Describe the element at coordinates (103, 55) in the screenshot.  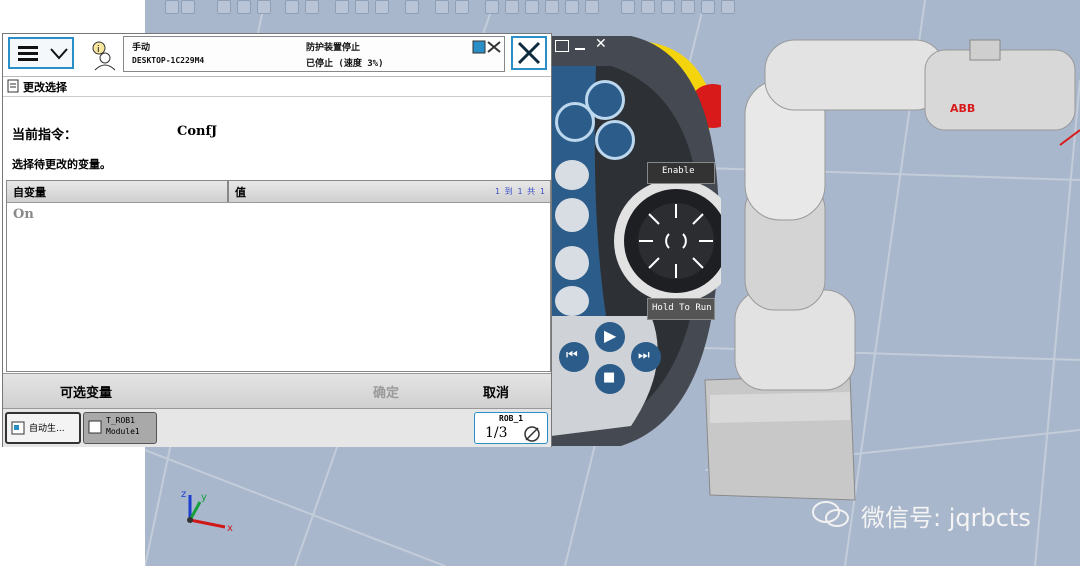
I see `event-log-icon: i` at that location.